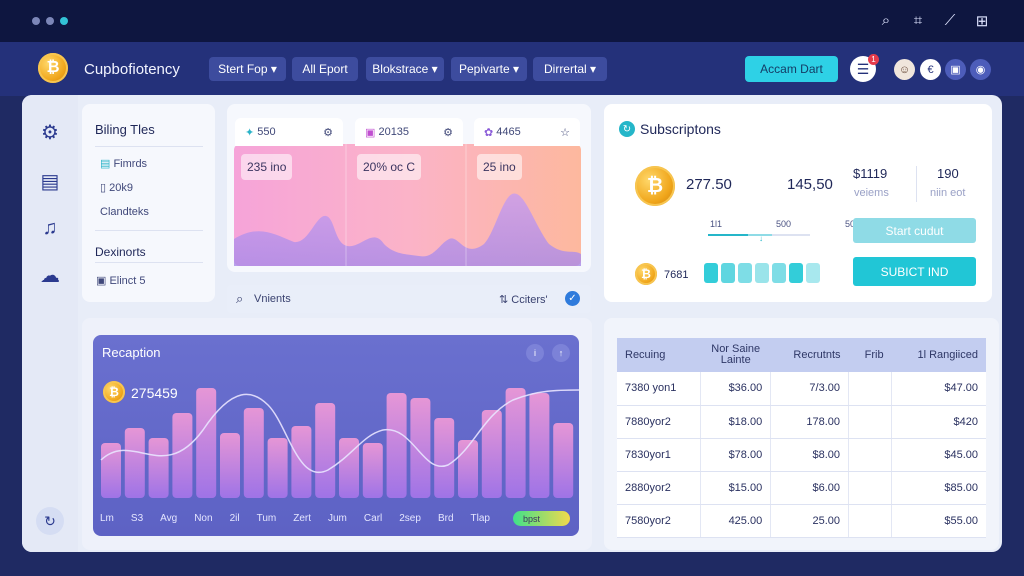  I want to click on edit-icon: ⟋, so click(950, 21).